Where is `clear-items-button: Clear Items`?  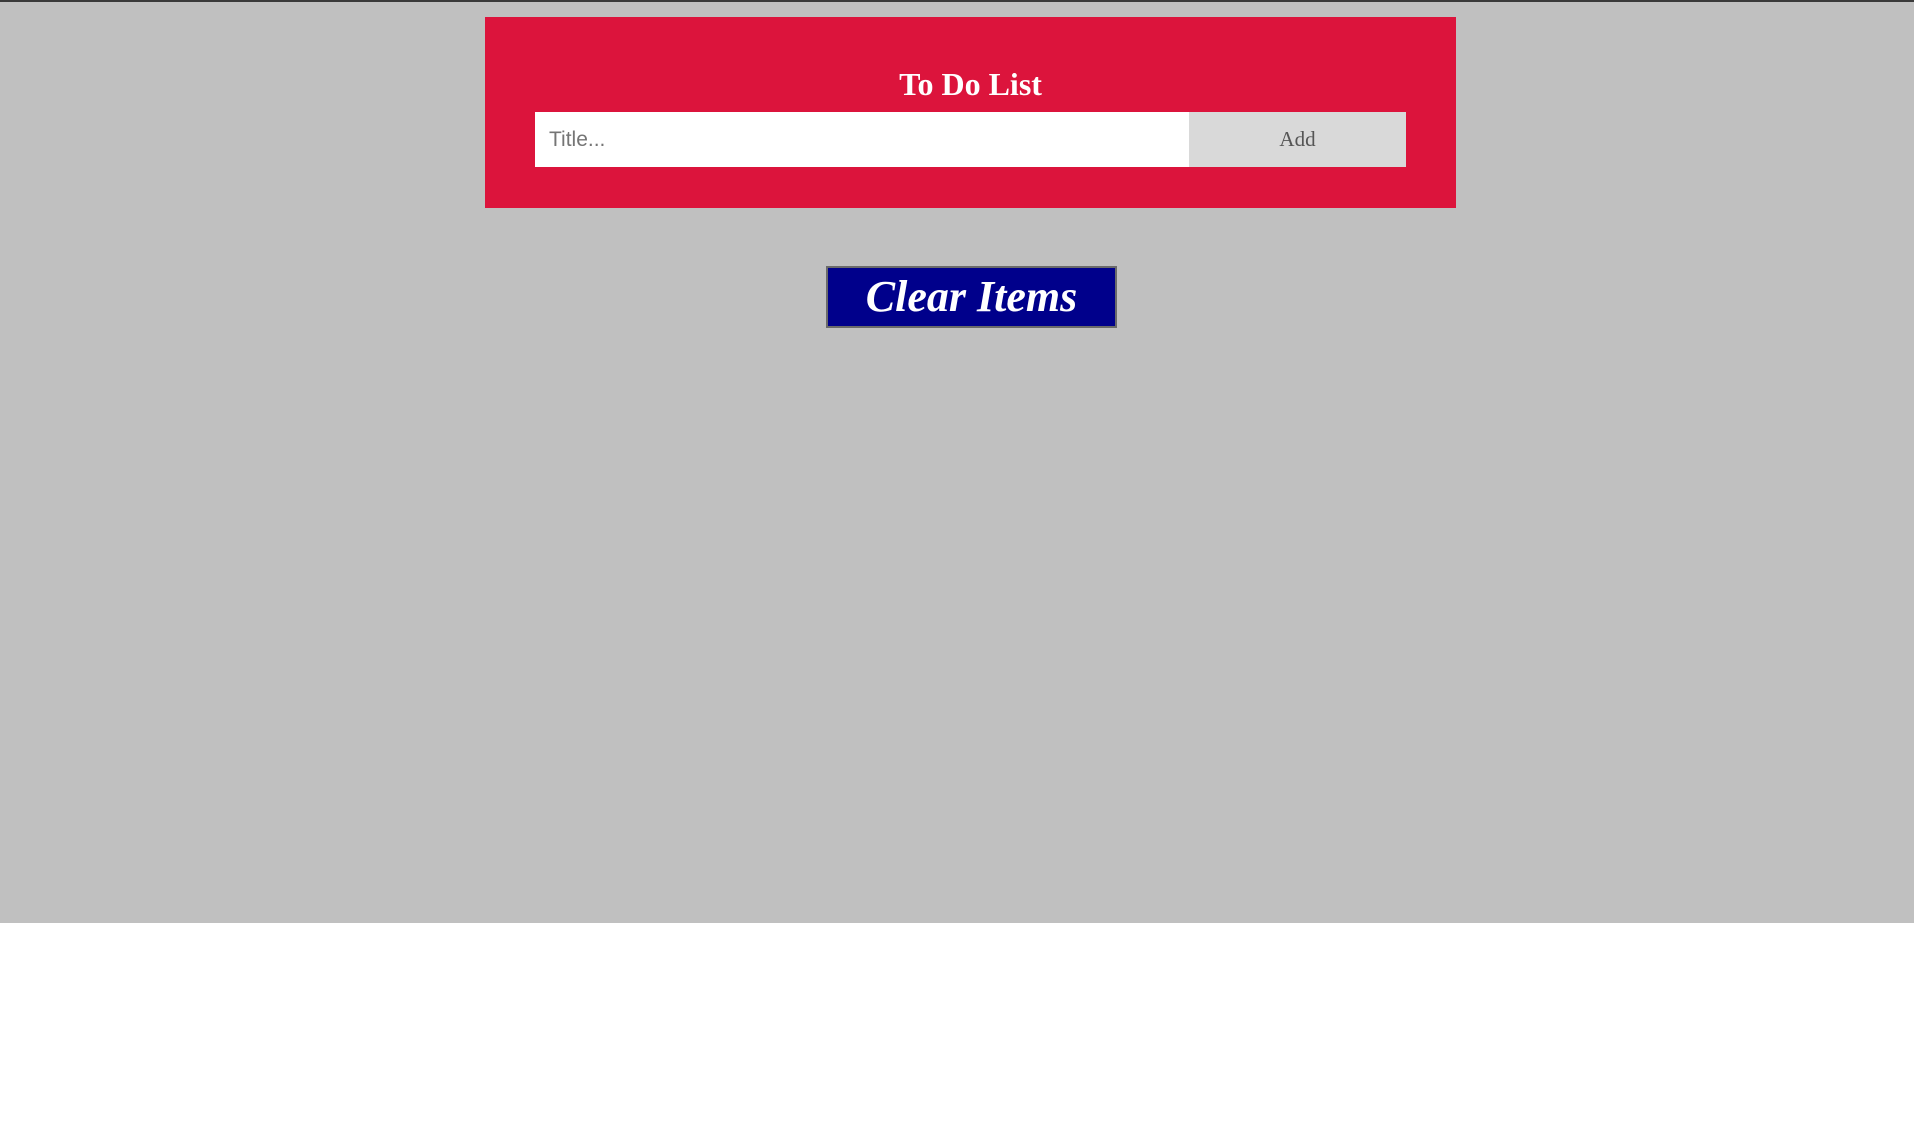
clear-items-button: Clear Items is located at coordinates (971, 297).